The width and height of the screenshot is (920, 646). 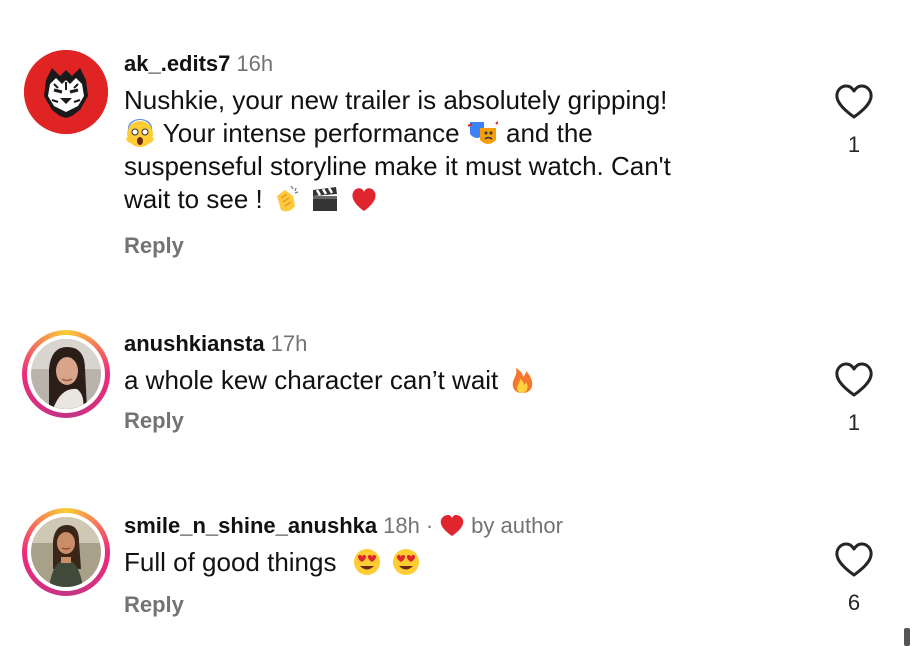 I want to click on scream-emoji-icon, so click(x=140, y=133).